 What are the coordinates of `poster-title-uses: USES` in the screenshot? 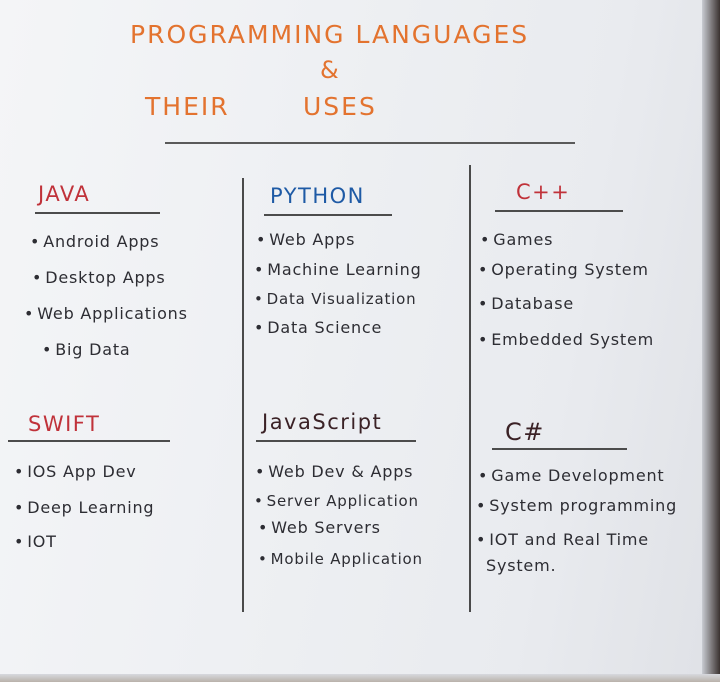 It's located at (340, 106).